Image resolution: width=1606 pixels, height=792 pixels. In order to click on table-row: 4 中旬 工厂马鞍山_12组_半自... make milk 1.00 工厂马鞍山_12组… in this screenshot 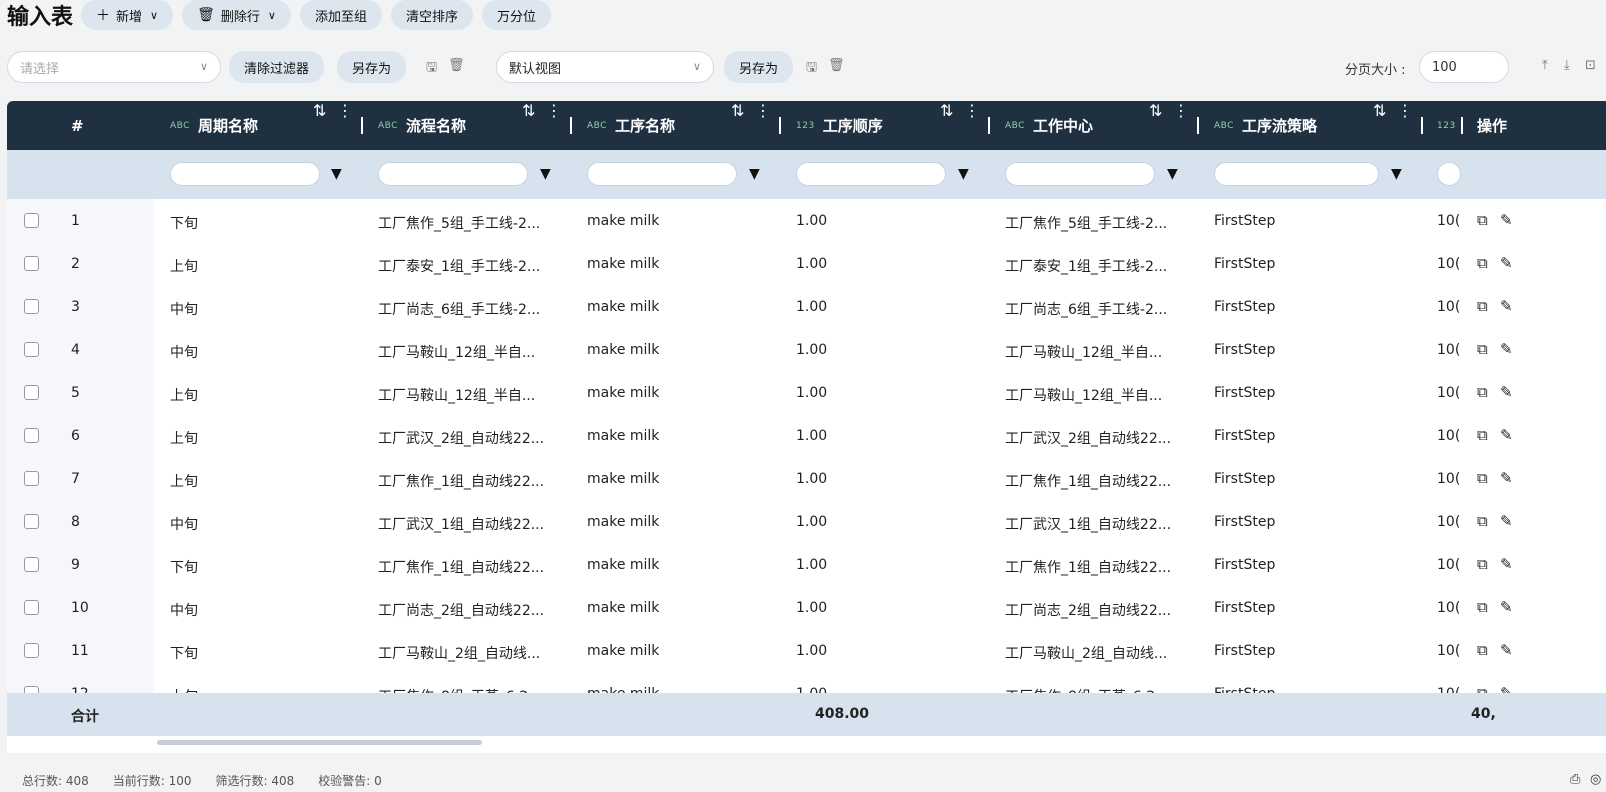, I will do `click(806, 349)`.